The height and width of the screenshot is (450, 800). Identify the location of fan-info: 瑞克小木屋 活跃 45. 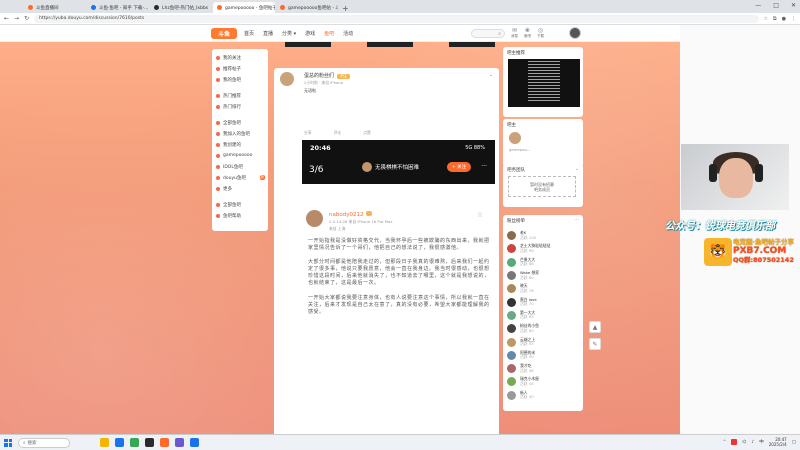
(529, 381).